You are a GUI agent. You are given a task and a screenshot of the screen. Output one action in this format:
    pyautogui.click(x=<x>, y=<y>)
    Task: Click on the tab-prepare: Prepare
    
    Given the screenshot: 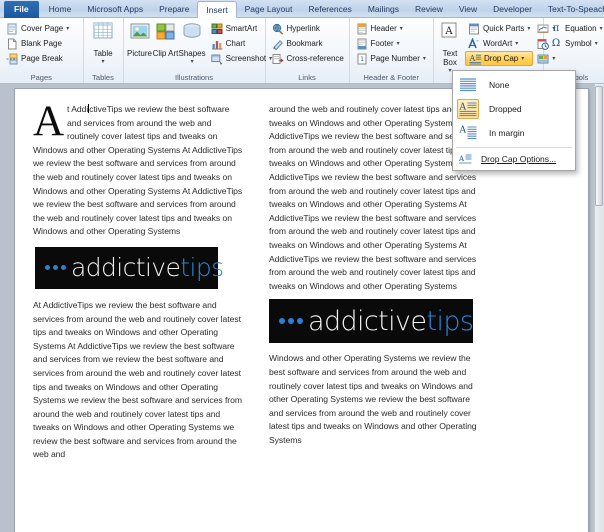 What is the action you would take?
    pyautogui.click(x=174, y=9)
    